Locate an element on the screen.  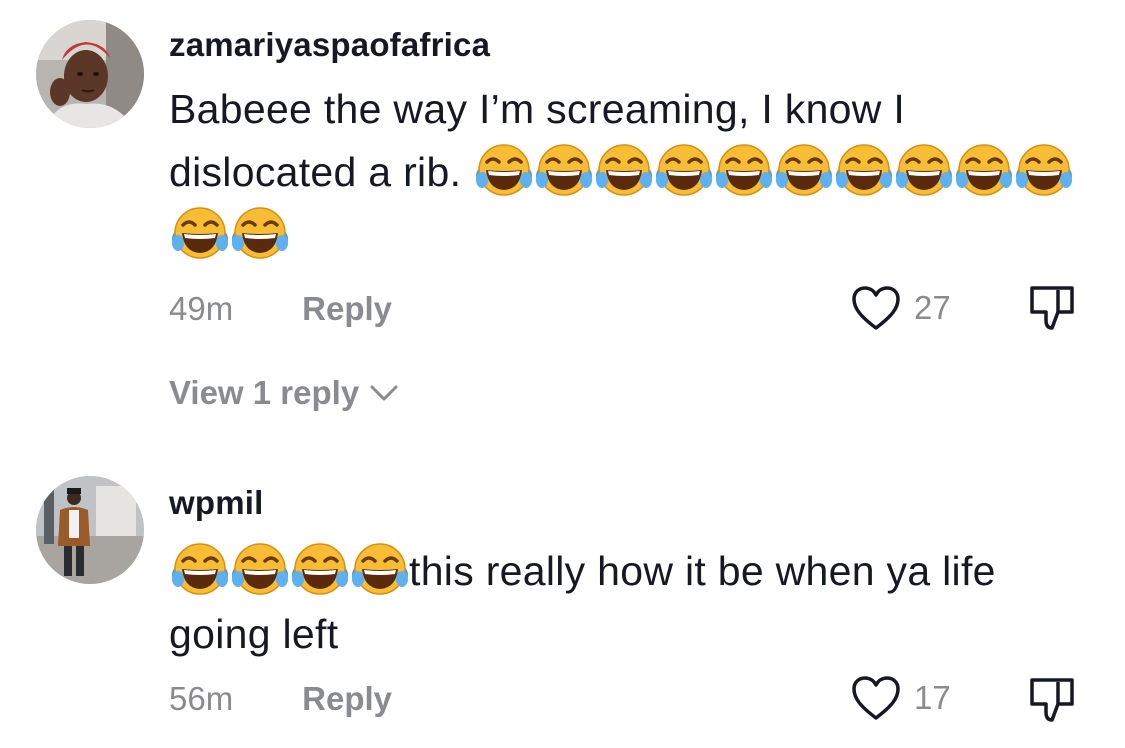
emoji-run is located at coordinates (289, 571).